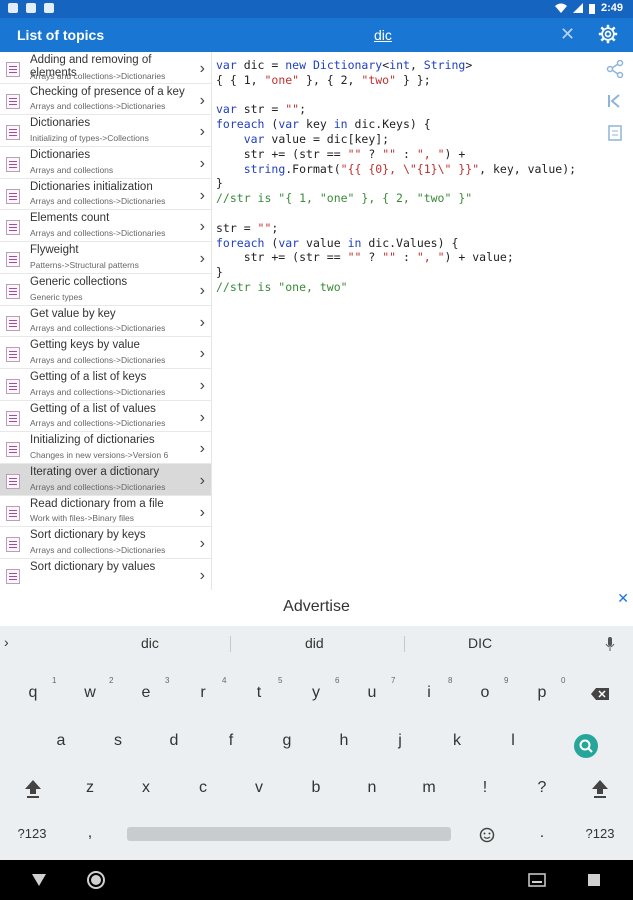 The image size is (633, 900). What do you see at coordinates (150, 643) in the screenshot?
I see `suggestion-item: dic` at bounding box center [150, 643].